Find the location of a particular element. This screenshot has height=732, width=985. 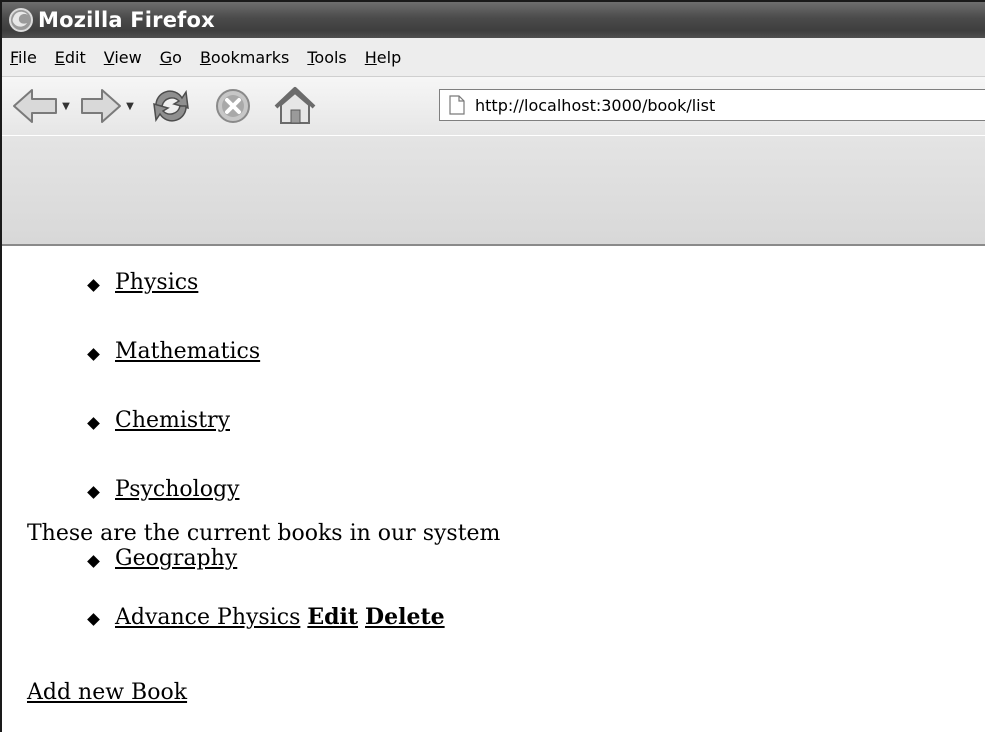

category-link-mathematics: Mathematics is located at coordinates (187, 351).